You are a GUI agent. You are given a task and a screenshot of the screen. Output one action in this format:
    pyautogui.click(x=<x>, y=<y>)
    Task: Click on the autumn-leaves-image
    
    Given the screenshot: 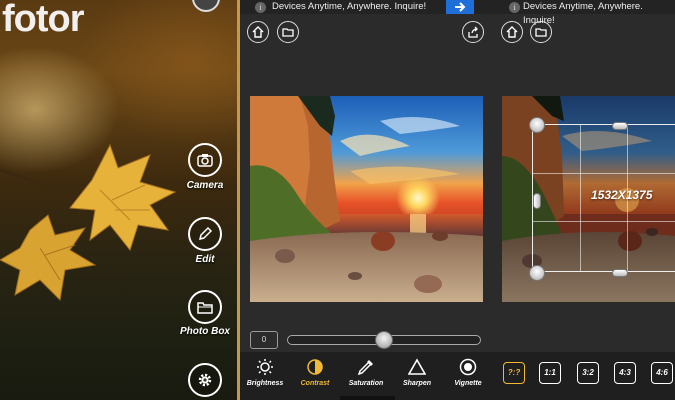 What is the action you would take?
    pyautogui.click(x=88, y=222)
    